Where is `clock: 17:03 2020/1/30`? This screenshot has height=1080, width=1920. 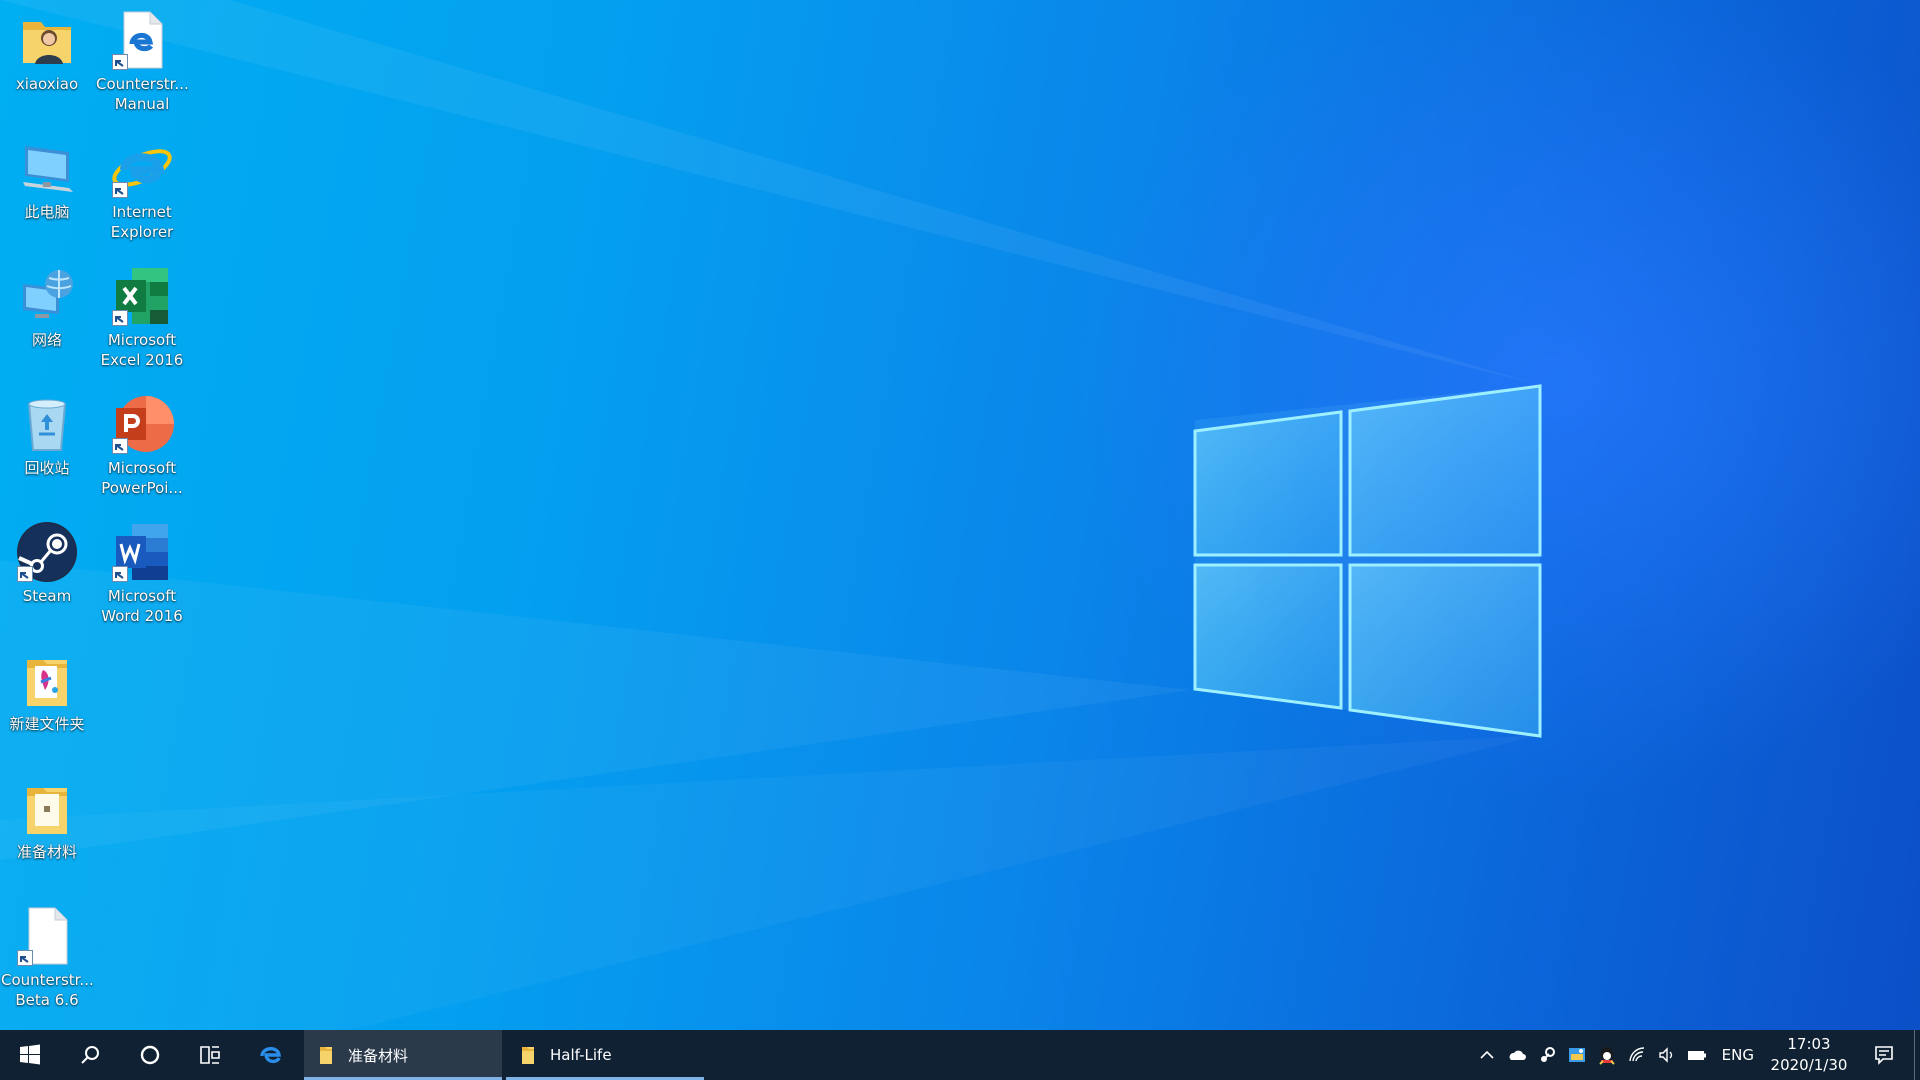 clock: 17:03 2020/1/30 is located at coordinates (1809, 1055).